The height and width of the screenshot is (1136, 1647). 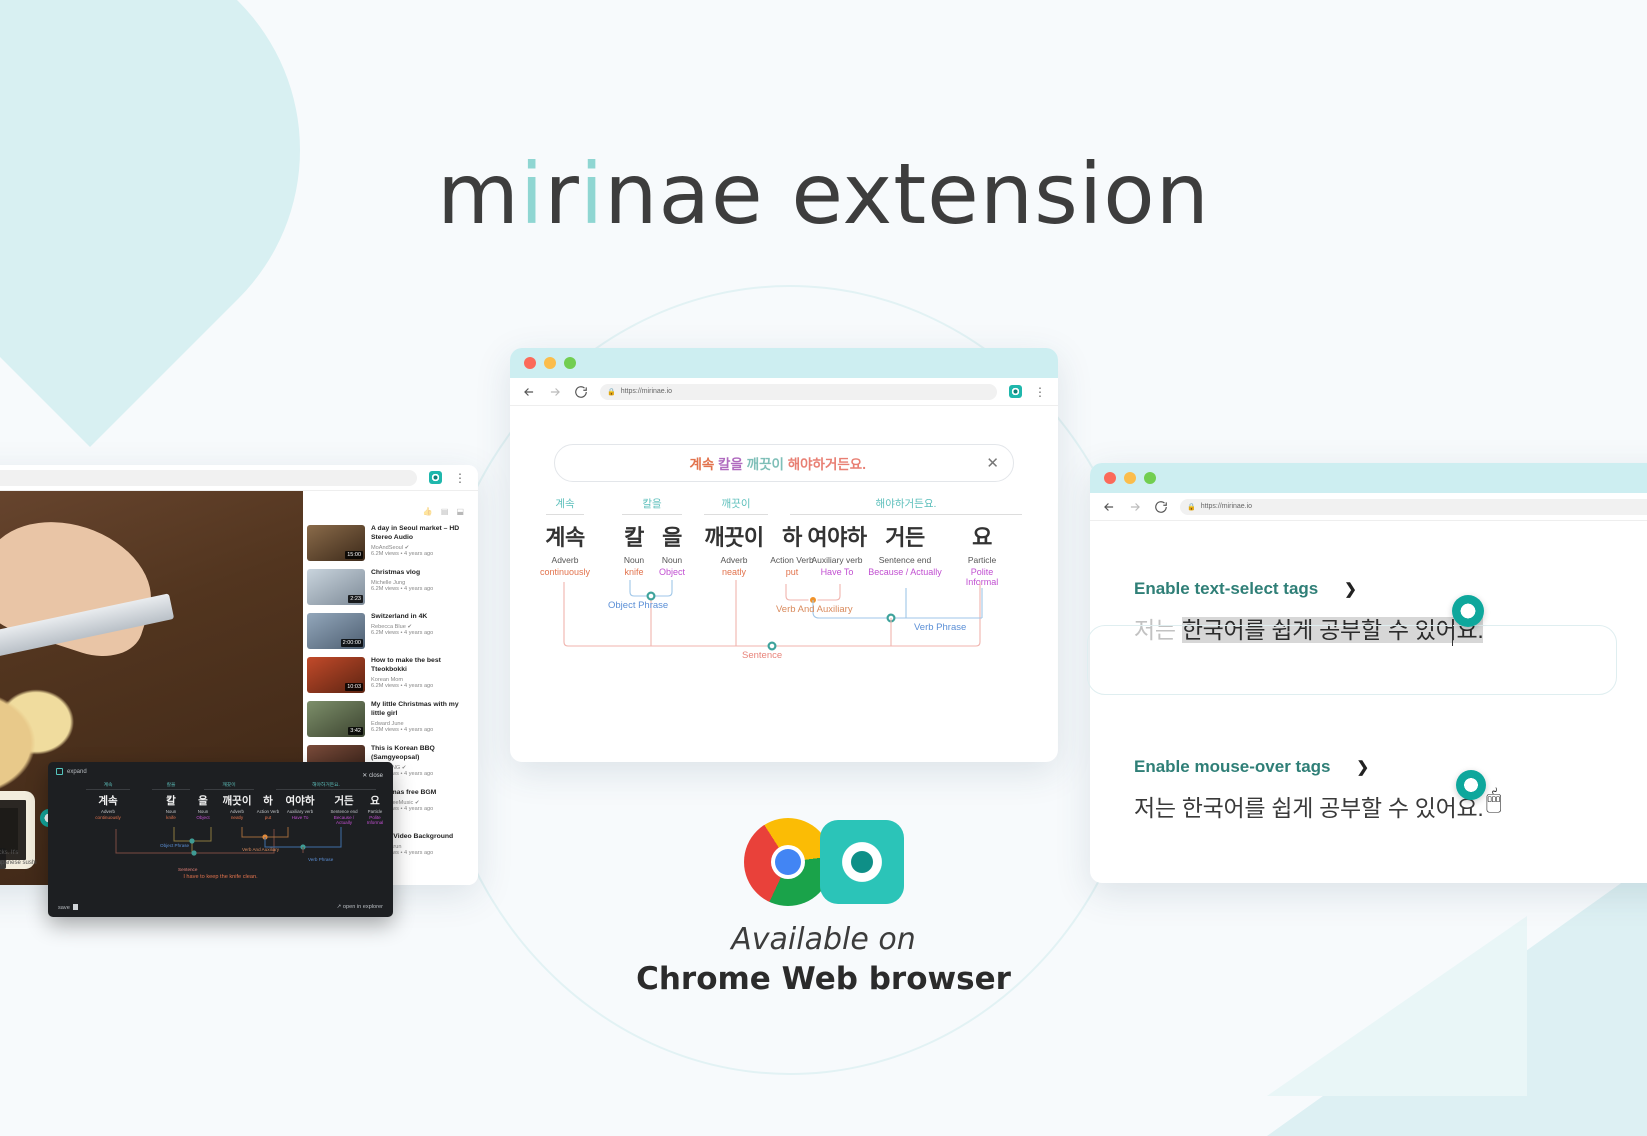 I want to click on video-title: This is Korean BBQ (Samgyeopsal), so click(x=403, y=753).